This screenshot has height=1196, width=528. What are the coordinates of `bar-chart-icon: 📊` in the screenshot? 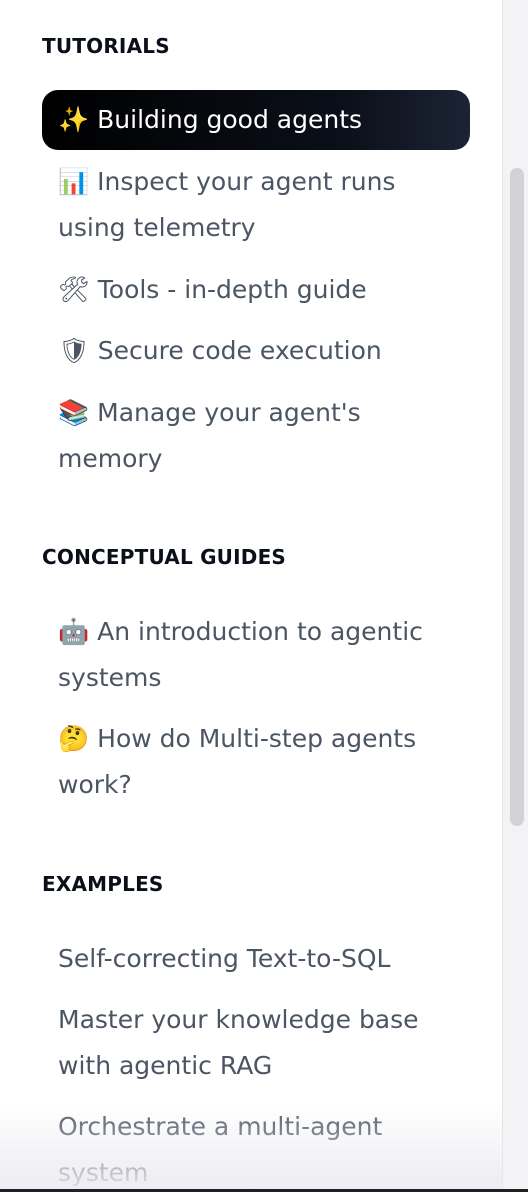 It's located at (74, 181).